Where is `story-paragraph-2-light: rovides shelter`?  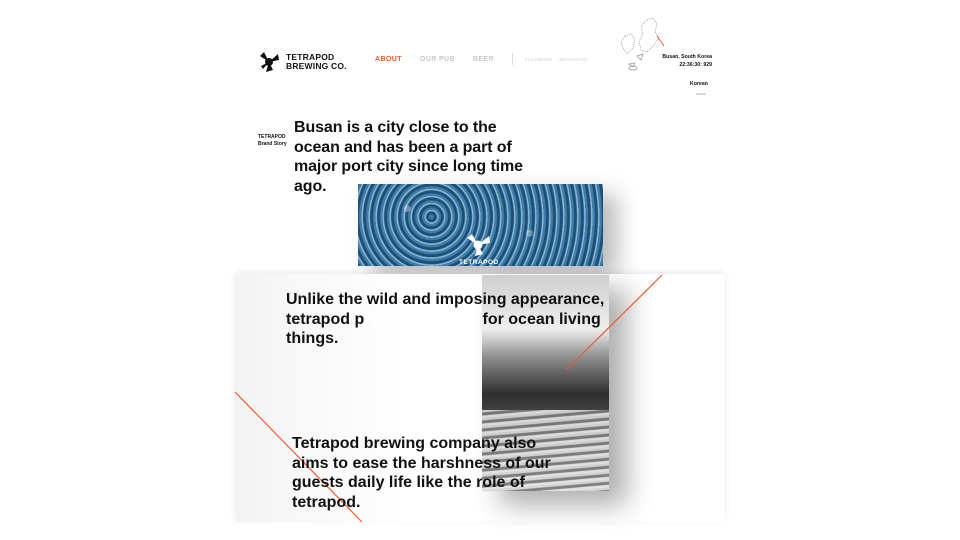 story-paragraph-2-light: rovides shelter is located at coordinates (421, 319).